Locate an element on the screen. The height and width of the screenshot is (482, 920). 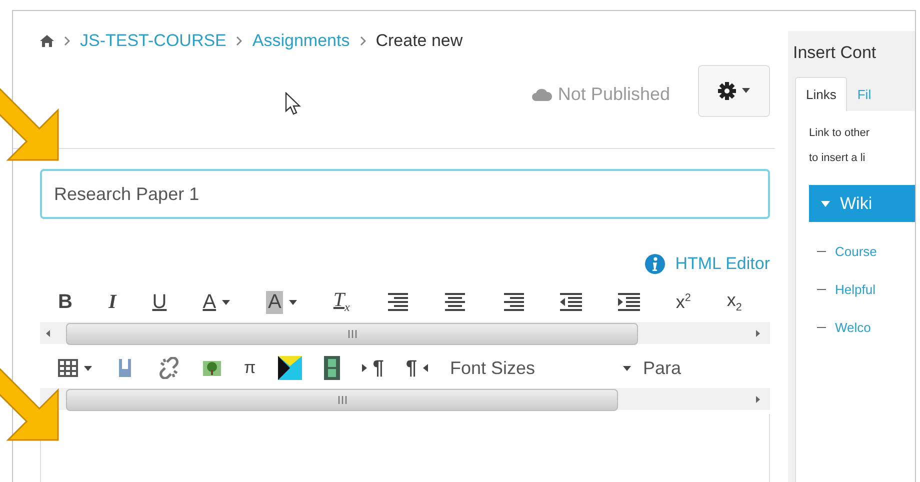
table-button is located at coordinates (75, 368).